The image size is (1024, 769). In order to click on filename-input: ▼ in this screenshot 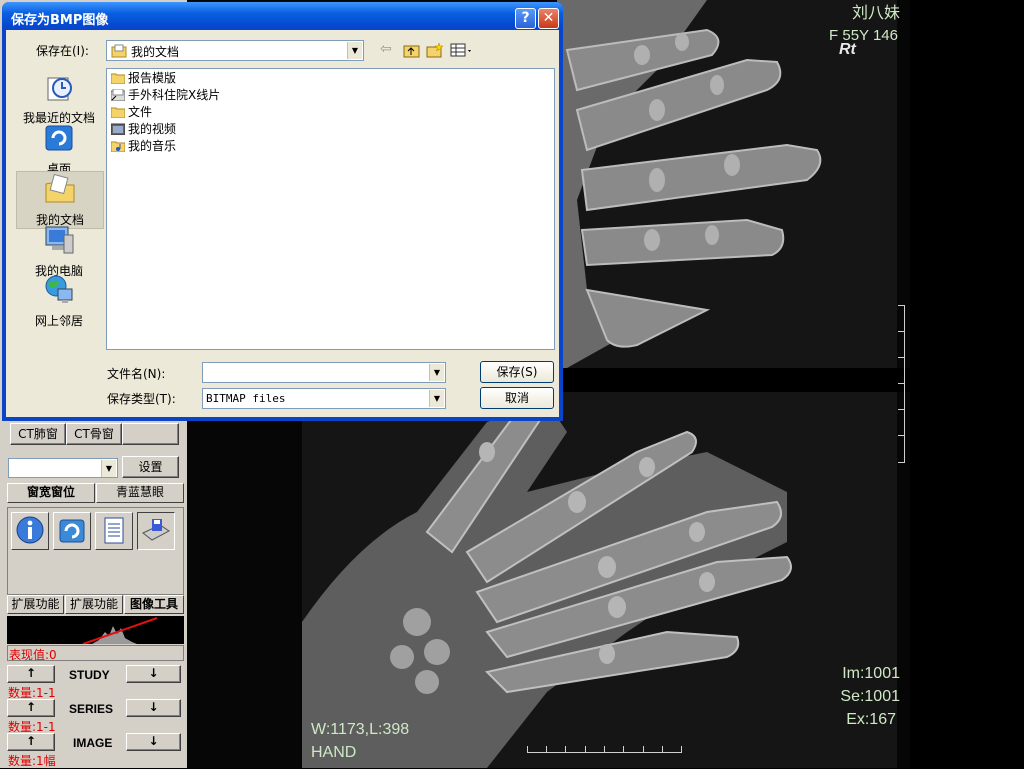, I will do `click(324, 372)`.